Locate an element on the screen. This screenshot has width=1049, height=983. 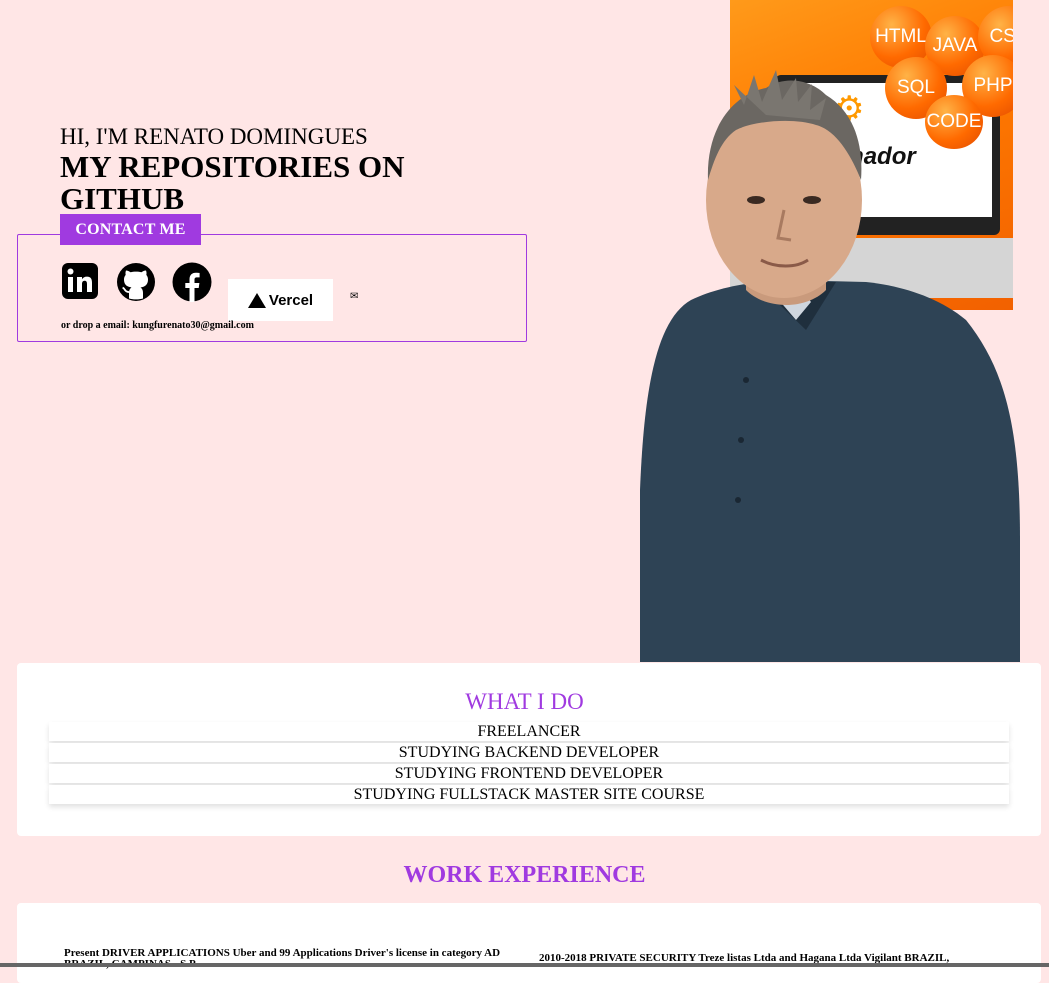
contact-me-button: CONTACT ME is located at coordinates (130, 229).